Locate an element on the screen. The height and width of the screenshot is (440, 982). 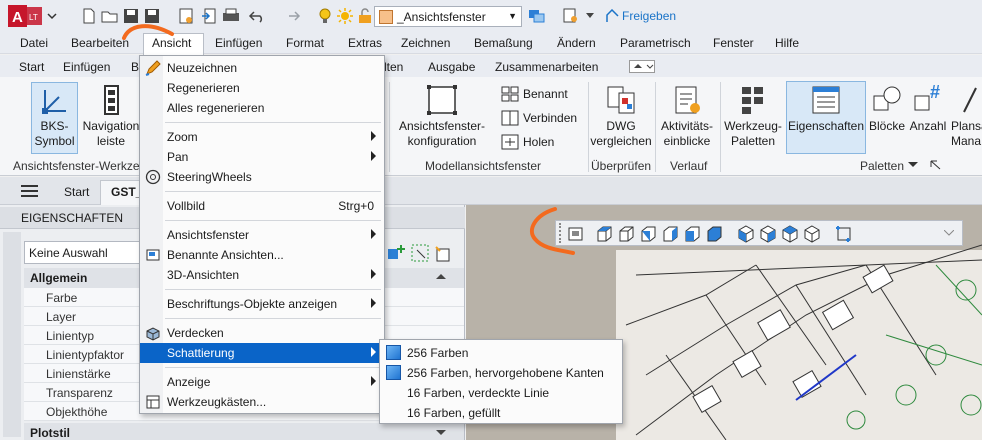
ribbon-tab-zusammenarbeiten: Zusammenarbeiten is located at coordinates (546, 67).